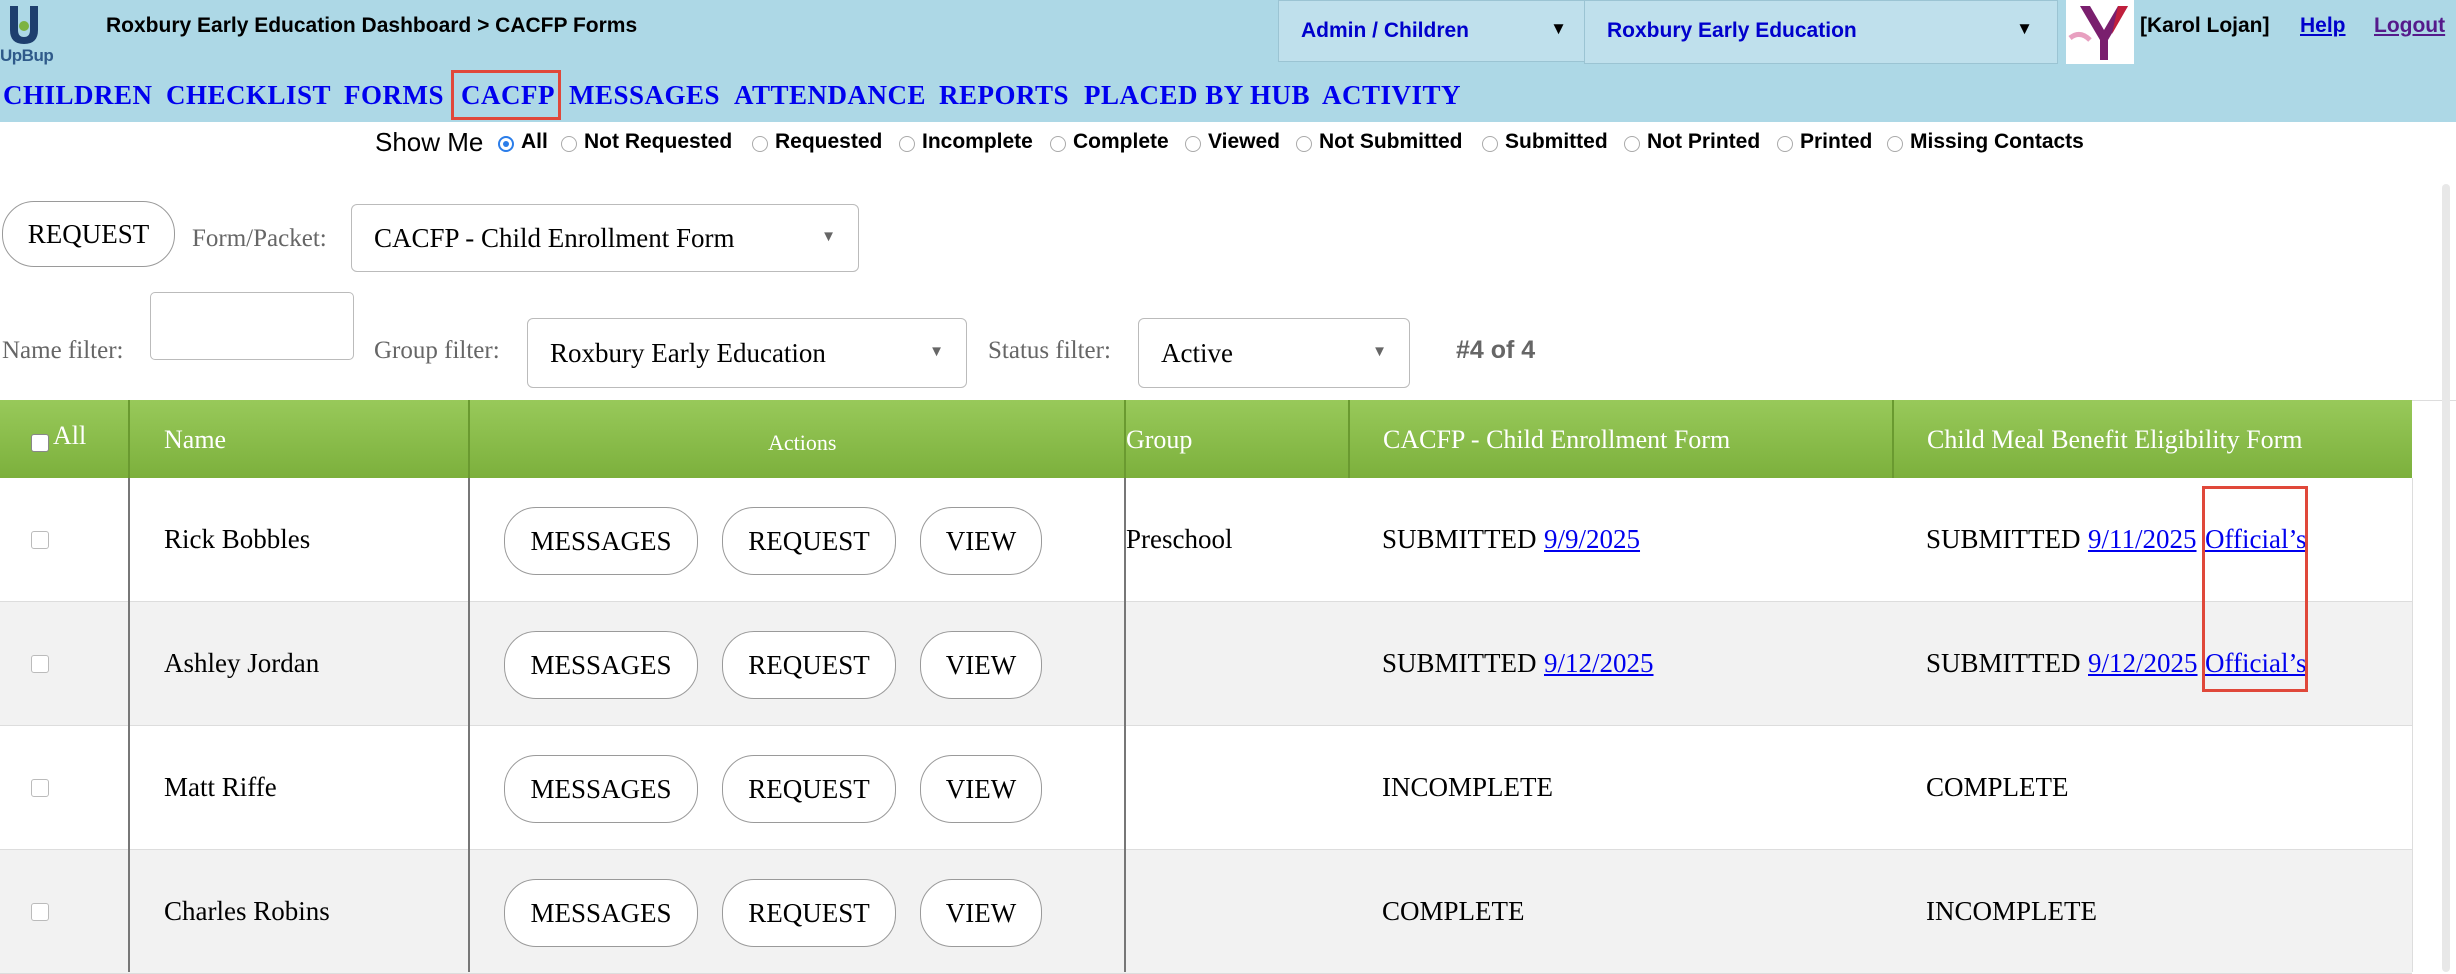 The height and width of the screenshot is (974, 2456). Describe the element at coordinates (2142, 539) in the screenshot. I see `form2-date-link: 9/11/2025` at that location.